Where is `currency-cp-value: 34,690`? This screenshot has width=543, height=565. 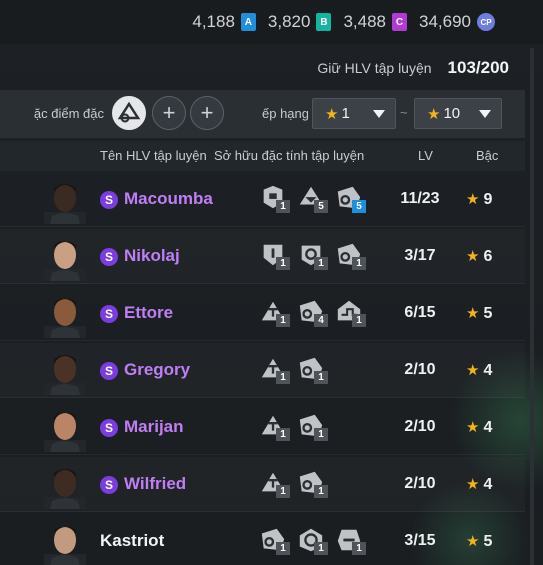 currency-cp-value: 34,690 is located at coordinates (445, 21).